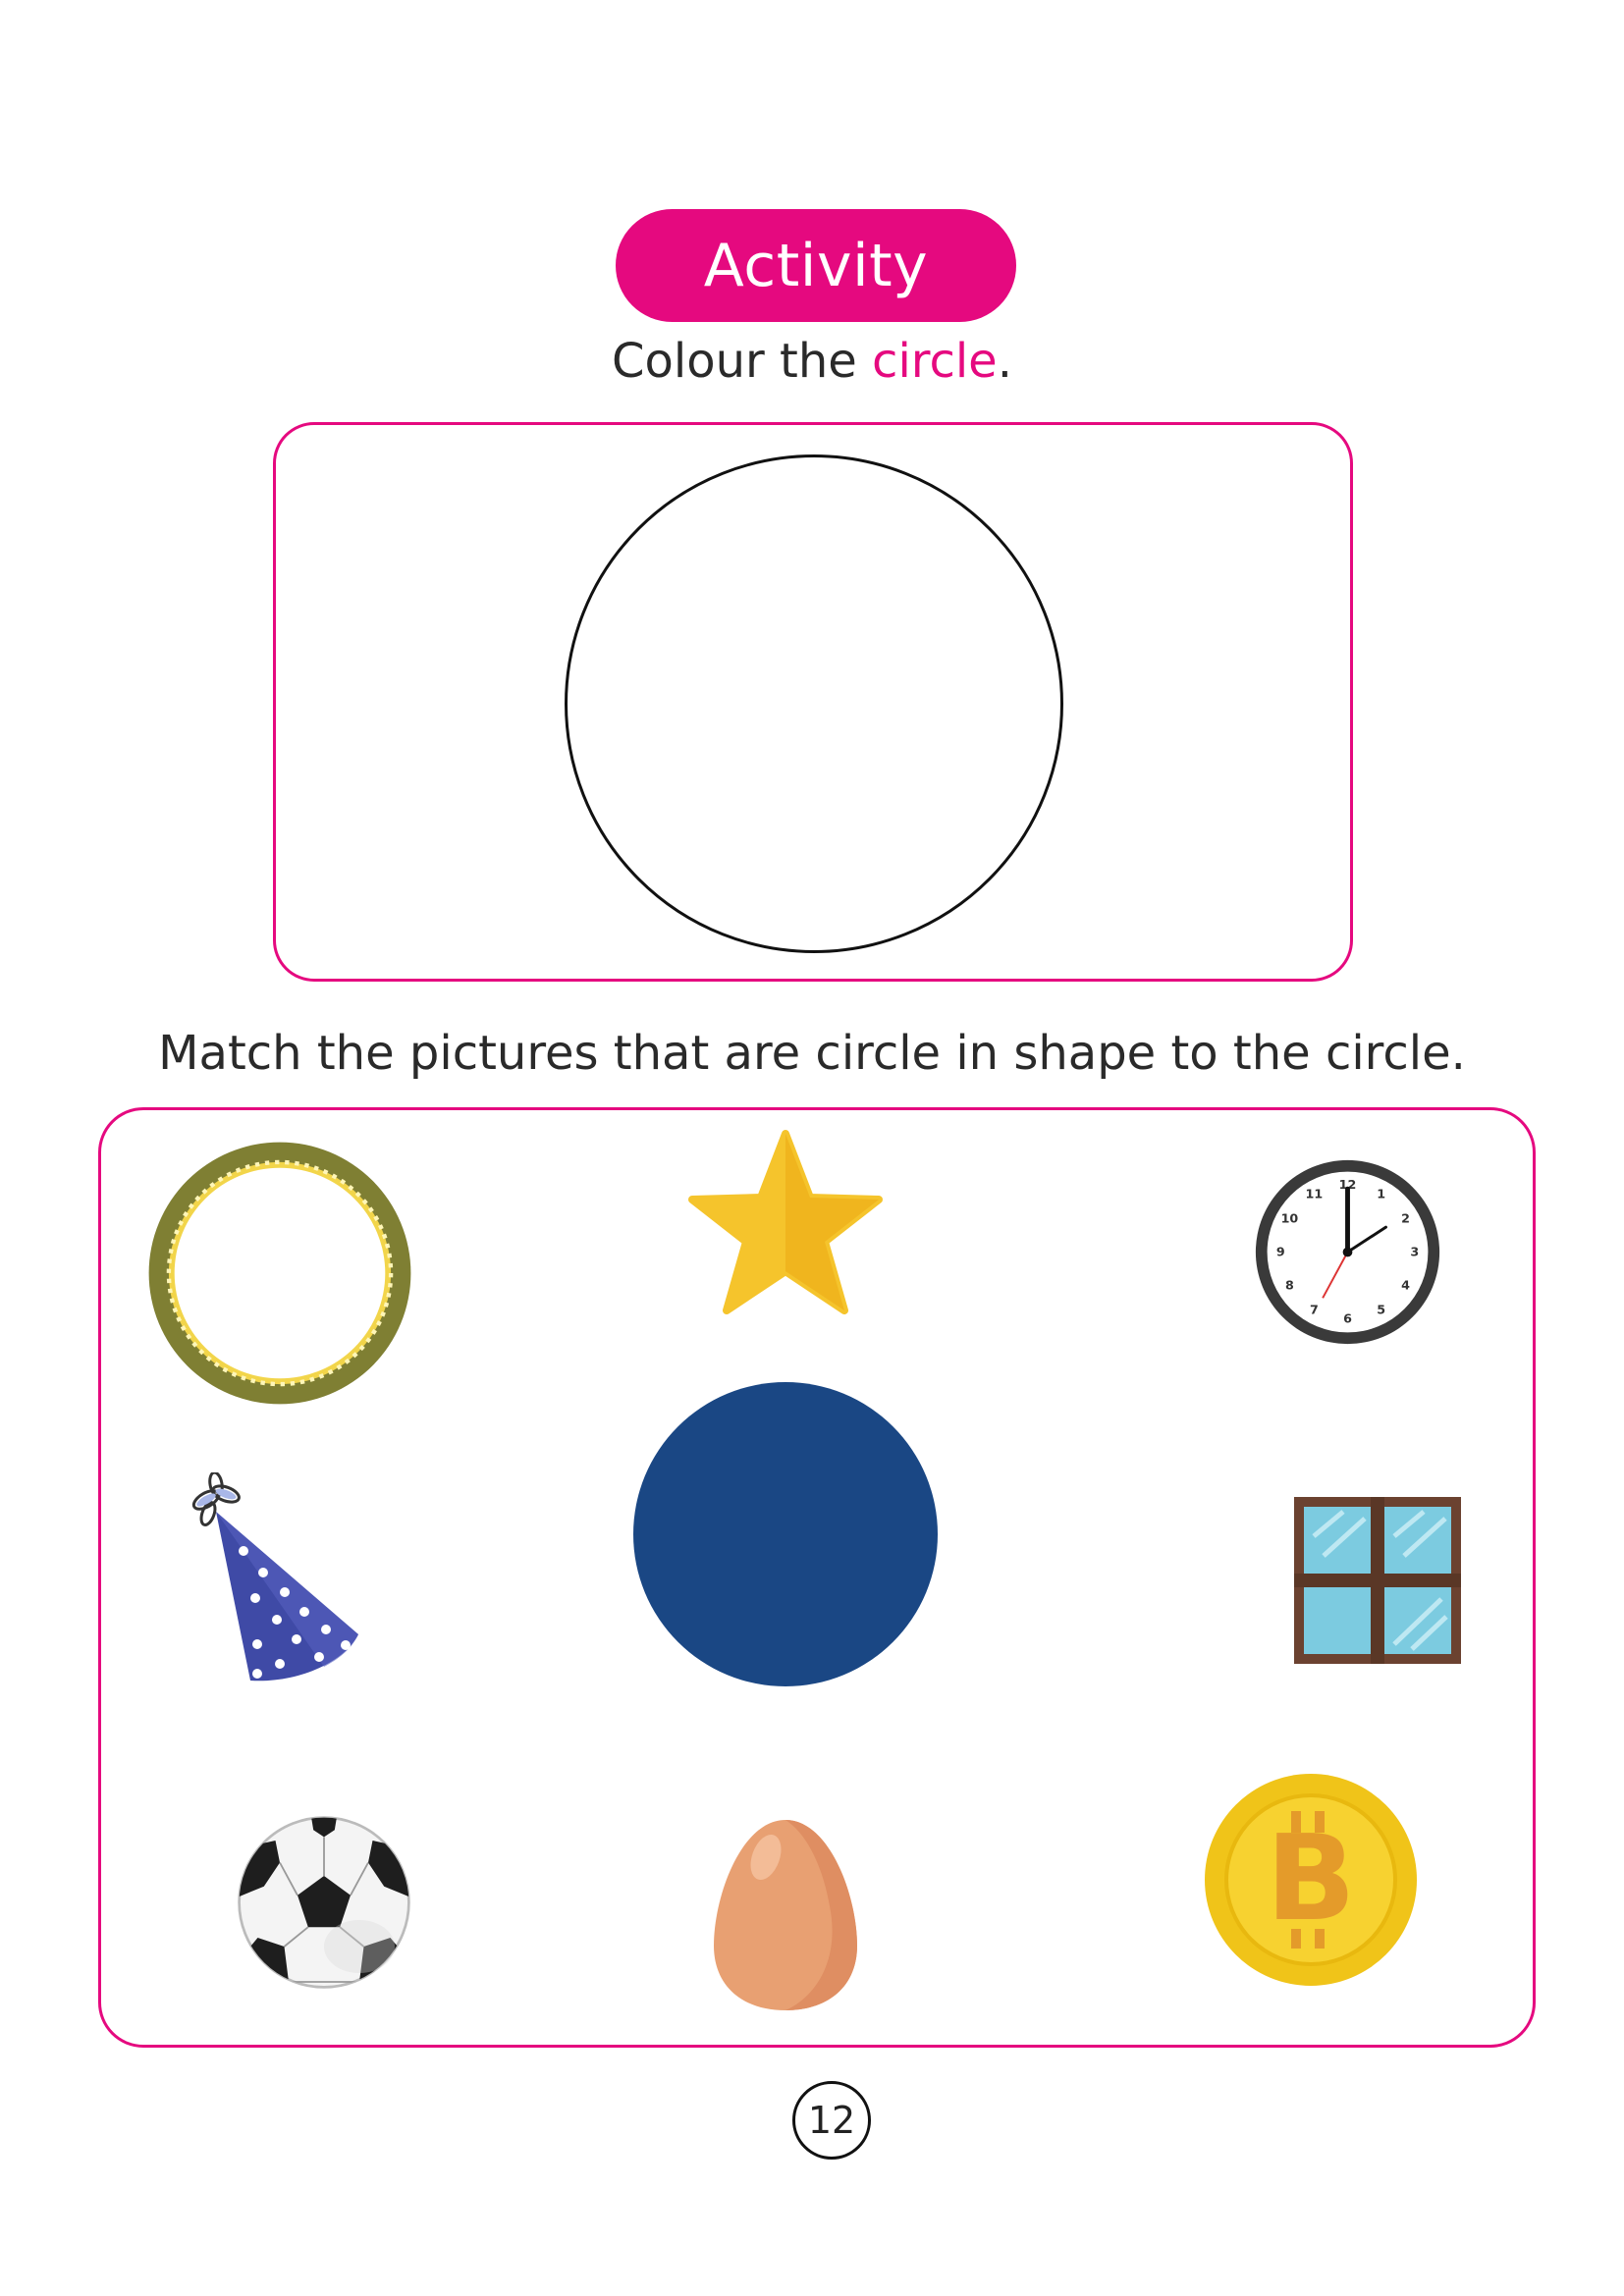  What do you see at coordinates (814, 703) in the screenshot?
I see `colouring-circle` at bounding box center [814, 703].